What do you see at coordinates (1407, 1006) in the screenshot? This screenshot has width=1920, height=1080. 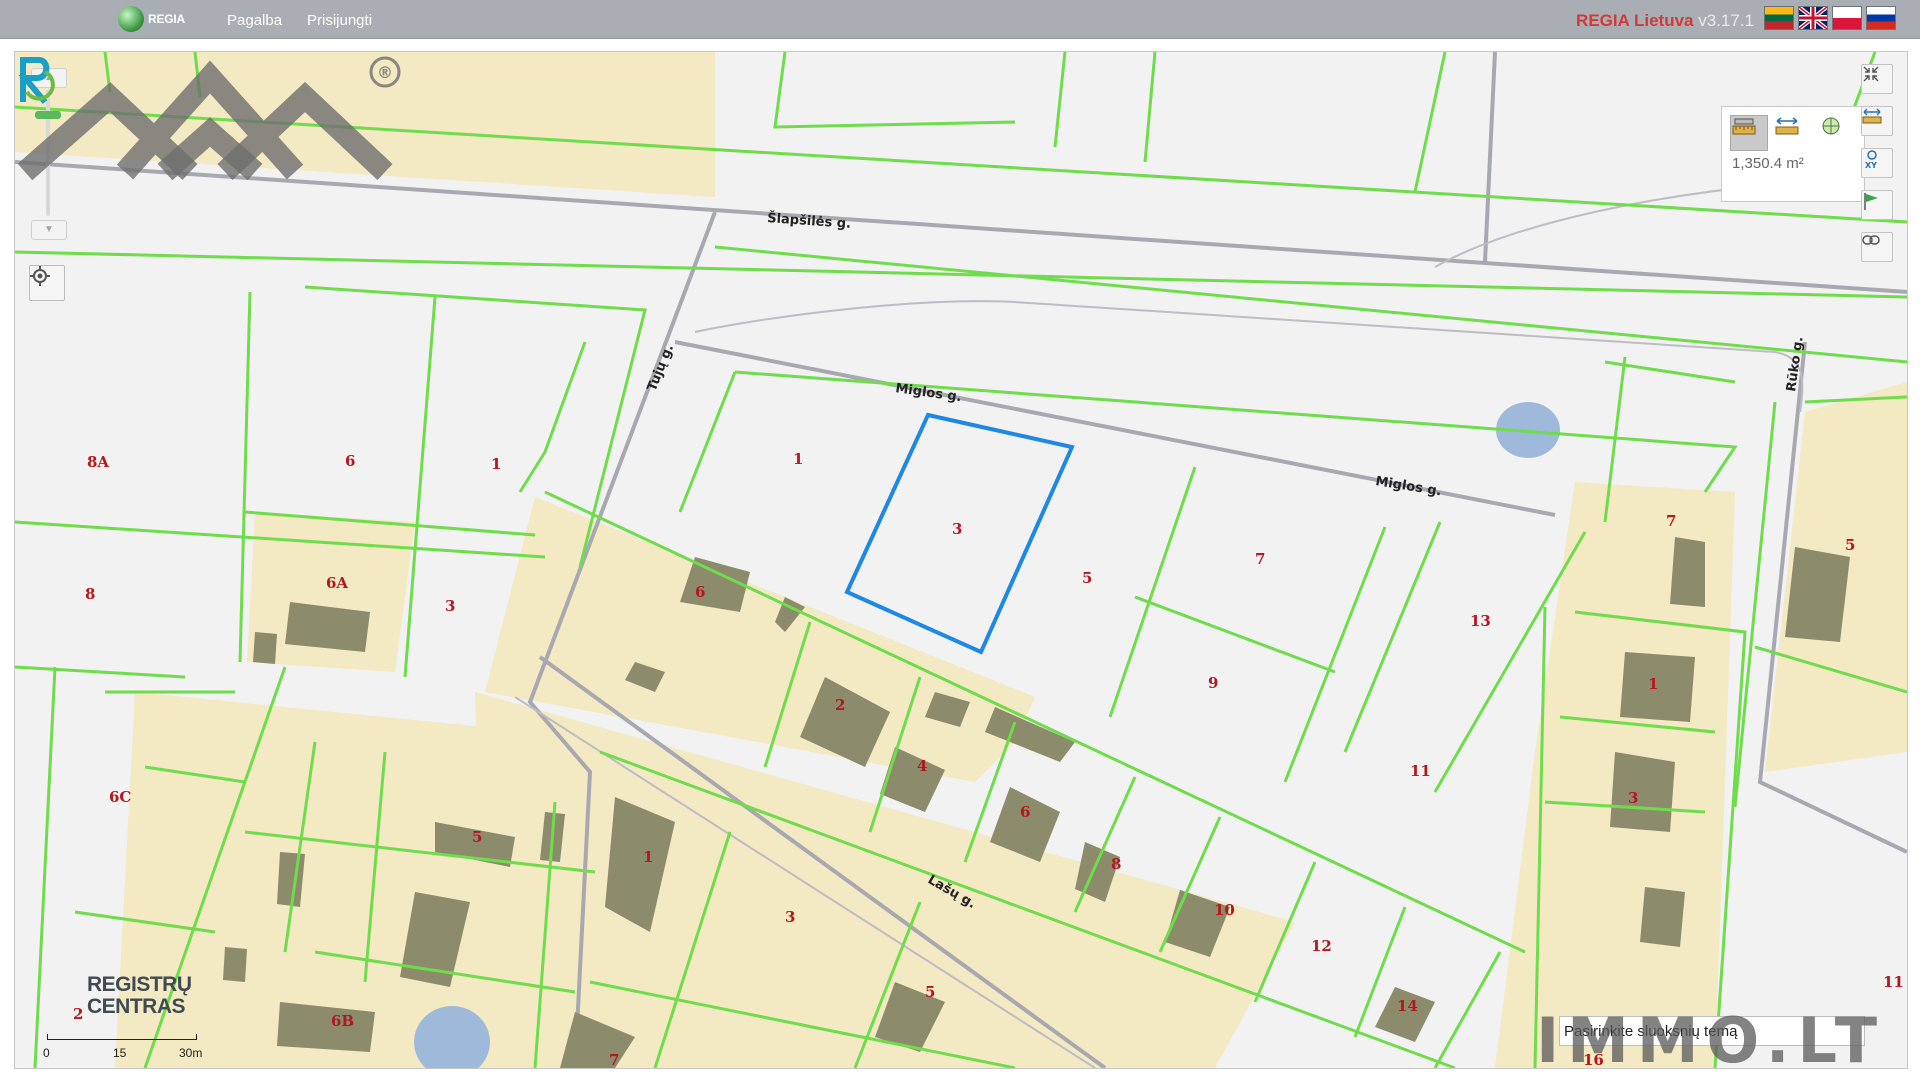 I see `parcel-label: 14` at bounding box center [1407, 1006].